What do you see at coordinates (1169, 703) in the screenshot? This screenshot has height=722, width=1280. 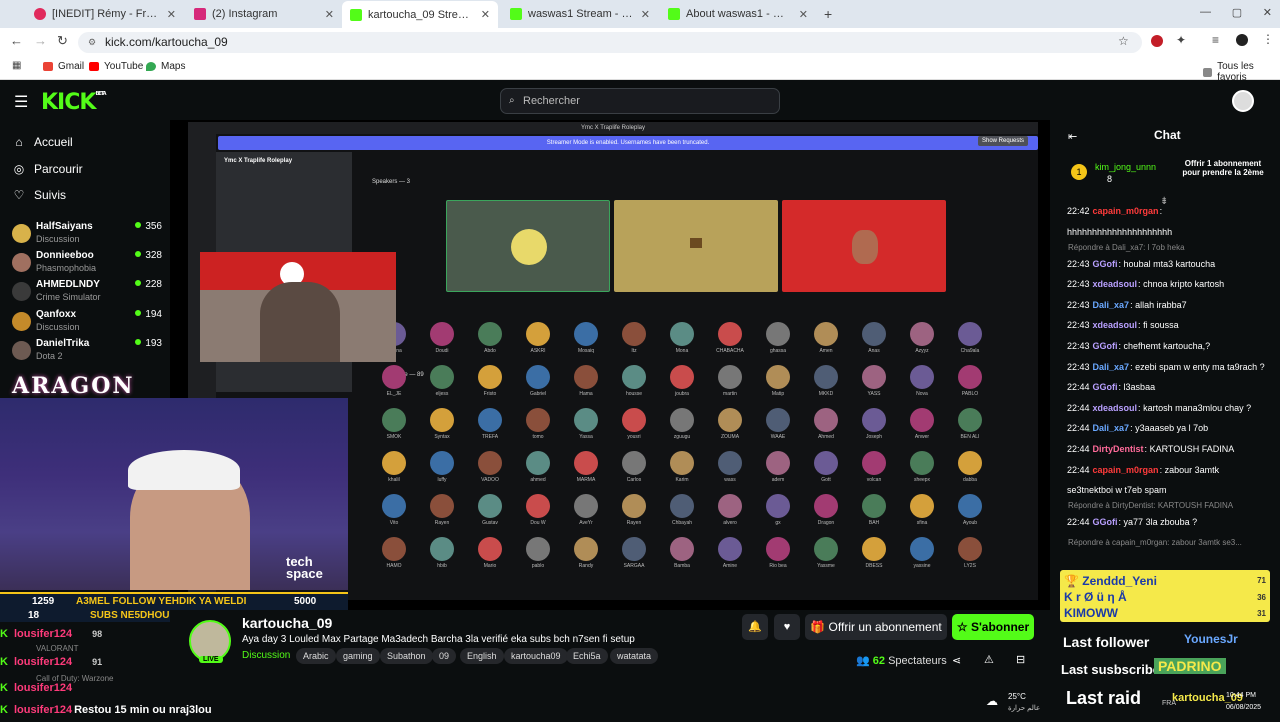 I see `language-indicator: FRA` at bounding box center [1169, 703].